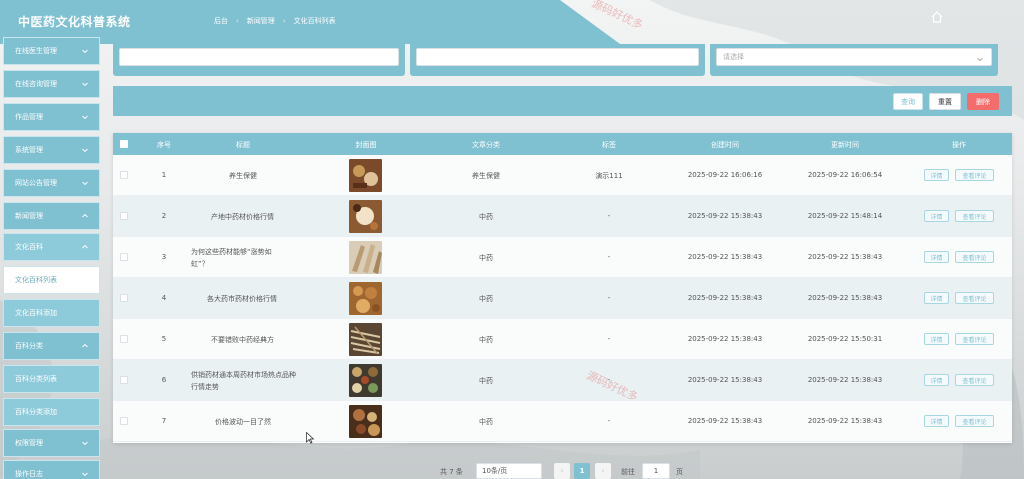 Image resolution: width=1024 pixels, height=479 pixels. Describe the element at coordinates (51, 183) in the screenshot. I see `sidebar-item-notice: 网站公告管理` at that location.